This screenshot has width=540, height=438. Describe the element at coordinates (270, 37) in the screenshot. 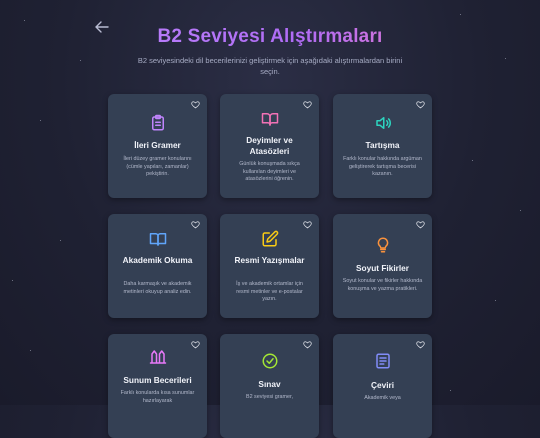

I see `page-title: B2 Seviyesi Alıştırmaları` at that location.